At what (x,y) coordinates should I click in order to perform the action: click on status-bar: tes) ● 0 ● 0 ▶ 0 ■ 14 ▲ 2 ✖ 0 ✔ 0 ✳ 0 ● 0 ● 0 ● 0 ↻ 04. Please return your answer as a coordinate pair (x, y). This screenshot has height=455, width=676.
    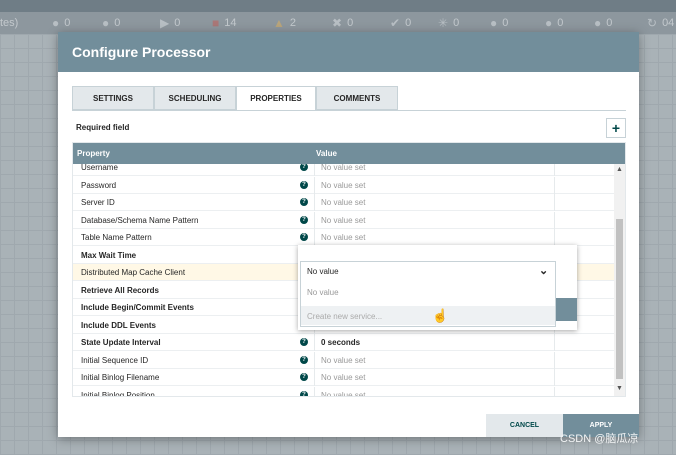
    Looking at the image, I should click on (338, 23).